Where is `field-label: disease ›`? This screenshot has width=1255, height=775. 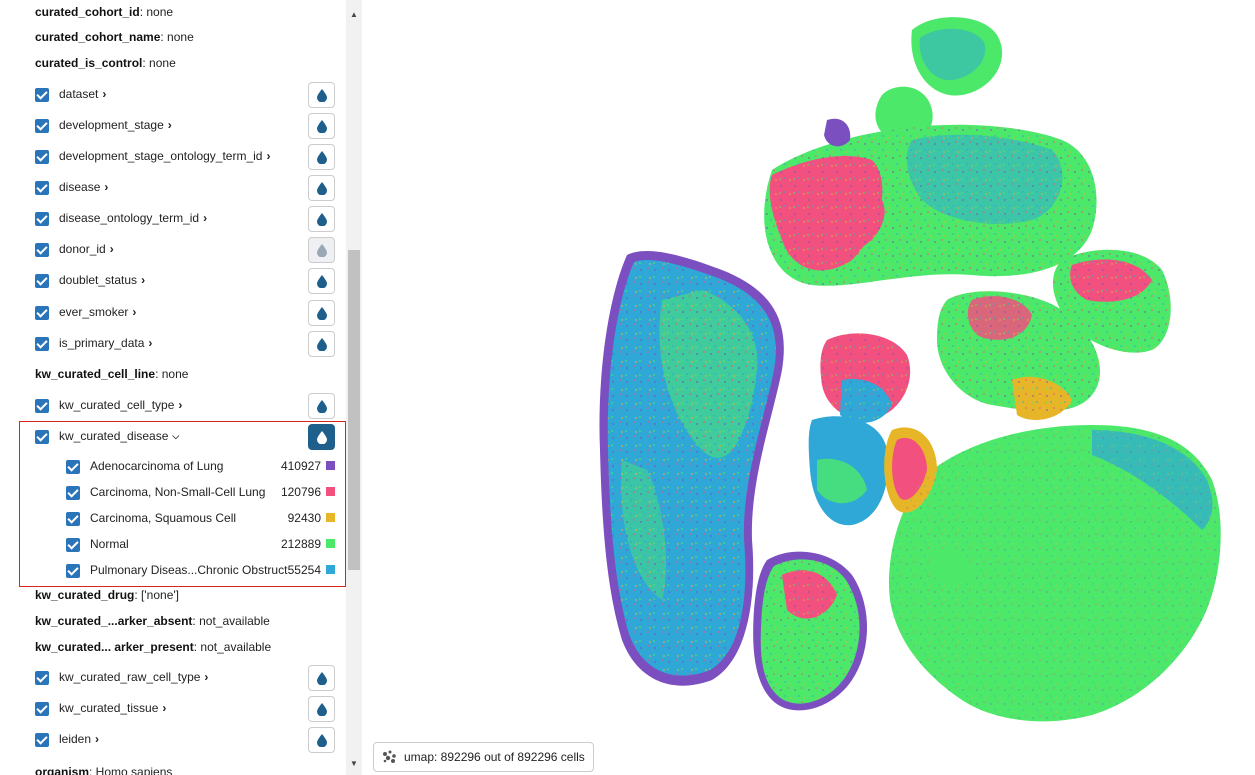 field-label: disease › is located at coordinates (83, 187).